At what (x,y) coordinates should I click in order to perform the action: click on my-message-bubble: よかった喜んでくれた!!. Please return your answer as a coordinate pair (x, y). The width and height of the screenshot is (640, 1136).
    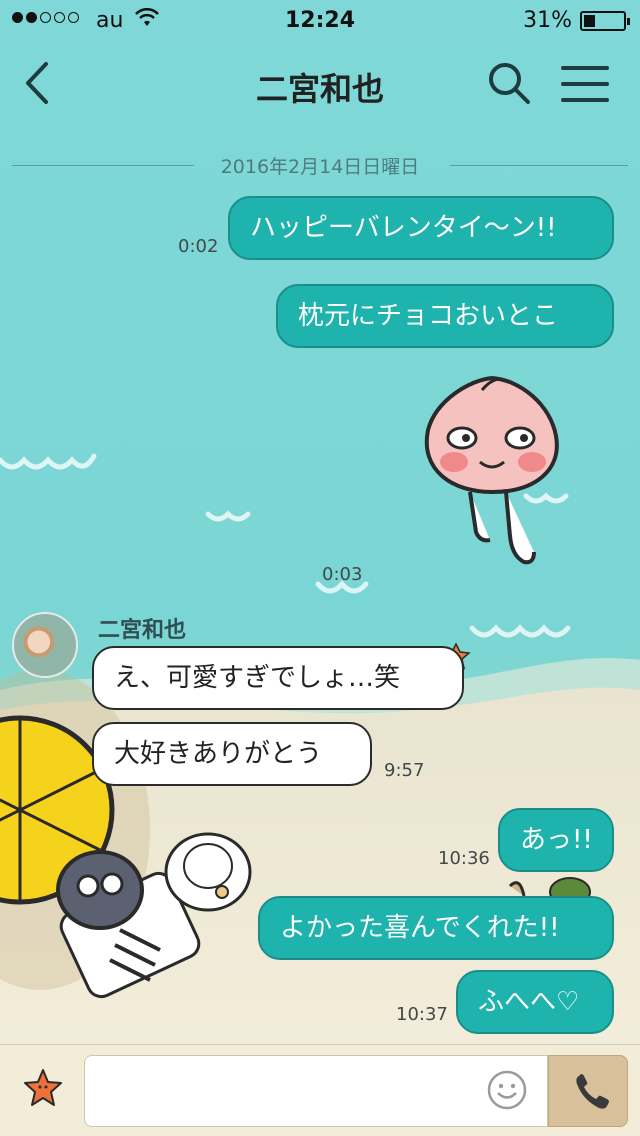
    Looking at the image, I should click on (436, 928).